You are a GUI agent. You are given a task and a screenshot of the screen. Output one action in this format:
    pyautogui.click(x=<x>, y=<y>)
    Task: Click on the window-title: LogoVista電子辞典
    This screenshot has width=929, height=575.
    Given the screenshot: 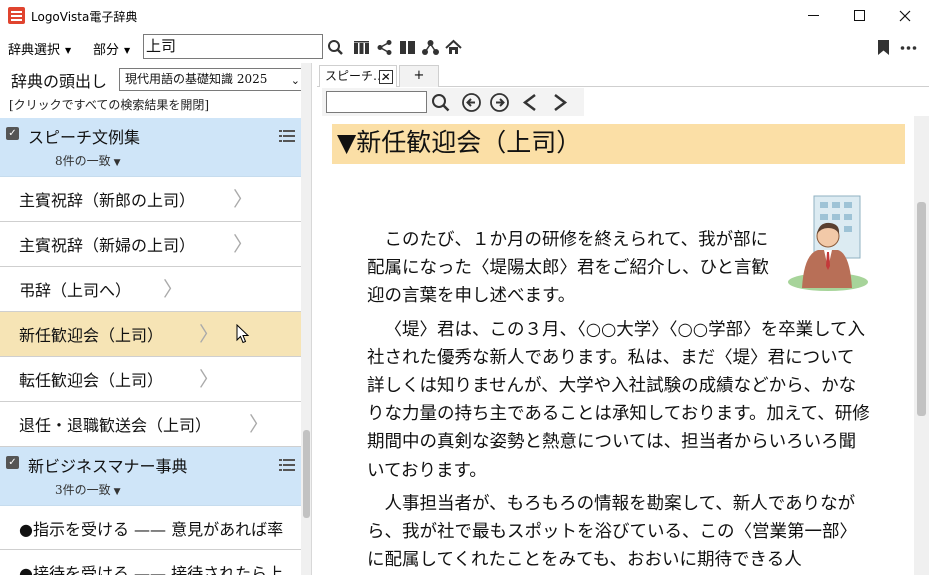 What is the action you would take?
    pyautogui.click(x=84, y=17)
    